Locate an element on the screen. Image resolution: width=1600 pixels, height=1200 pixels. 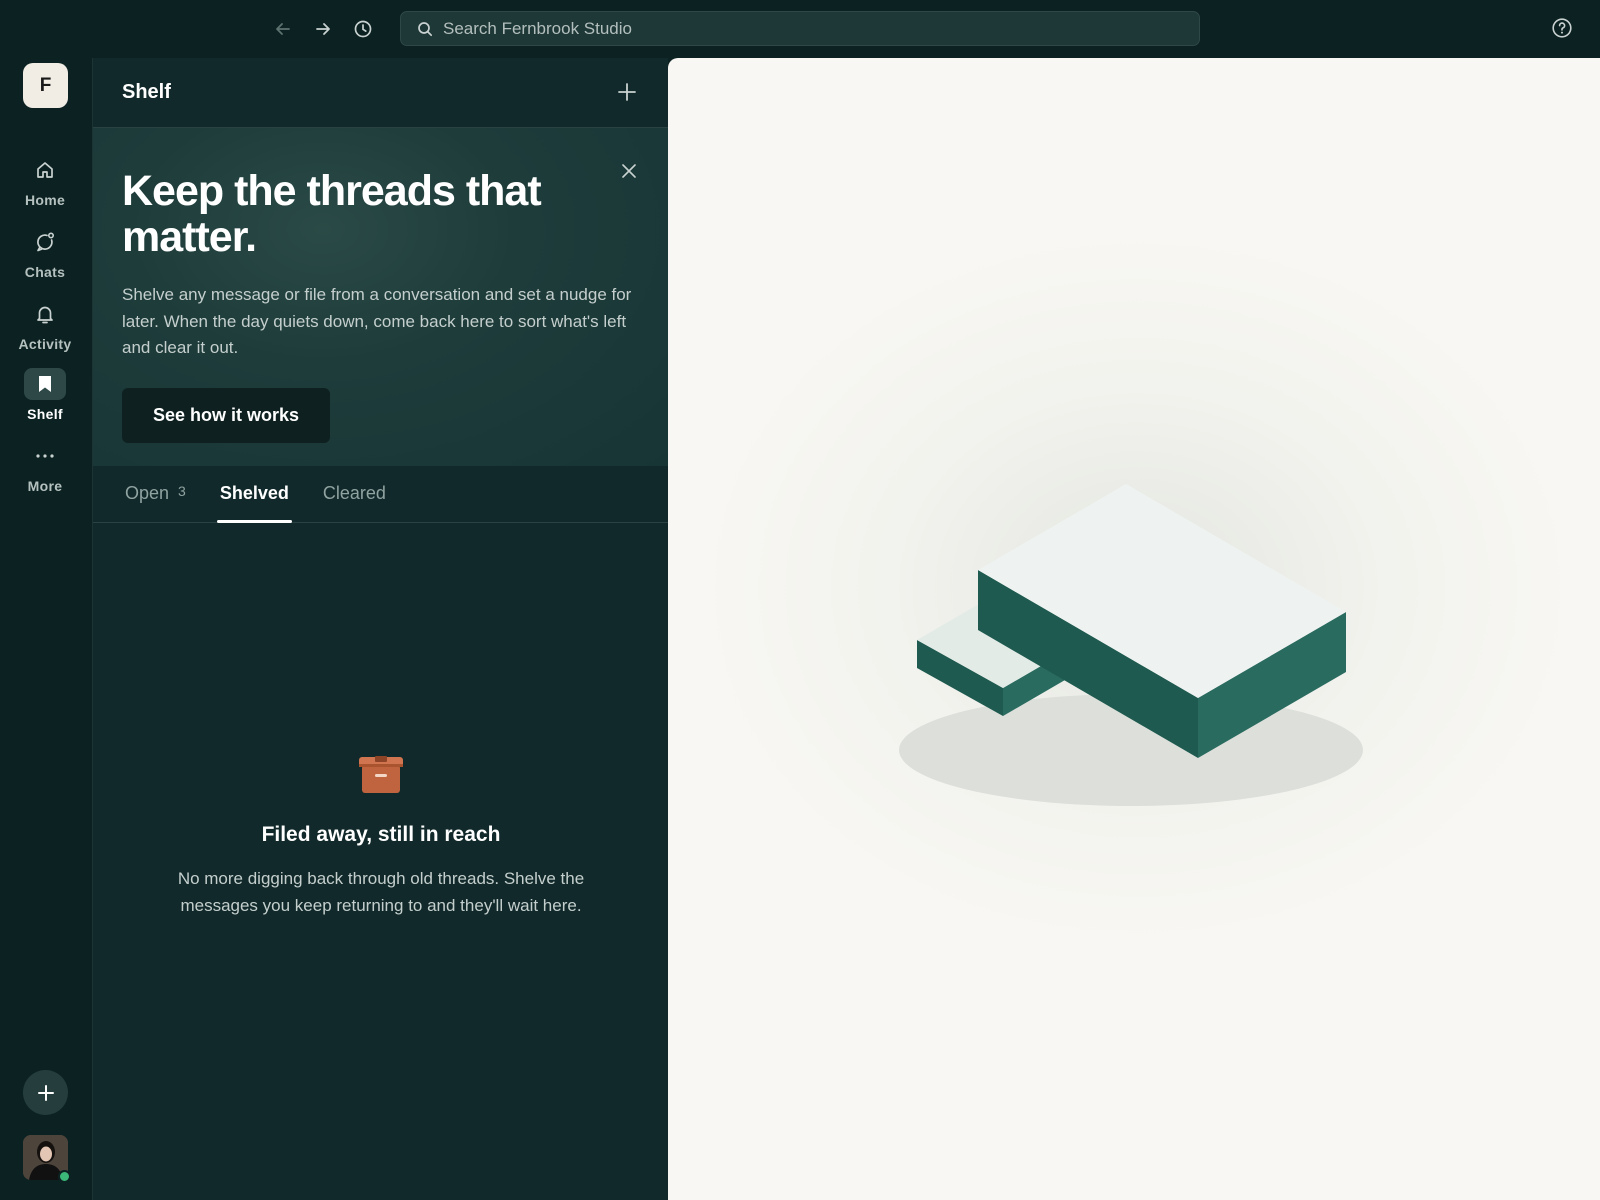
presence-indicator is located at coordinates (64, 1176).